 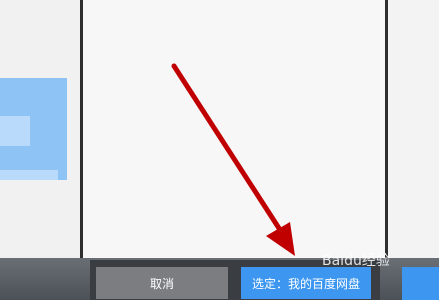 I want to click on folder-label-bar, so click(x=29, y=175).